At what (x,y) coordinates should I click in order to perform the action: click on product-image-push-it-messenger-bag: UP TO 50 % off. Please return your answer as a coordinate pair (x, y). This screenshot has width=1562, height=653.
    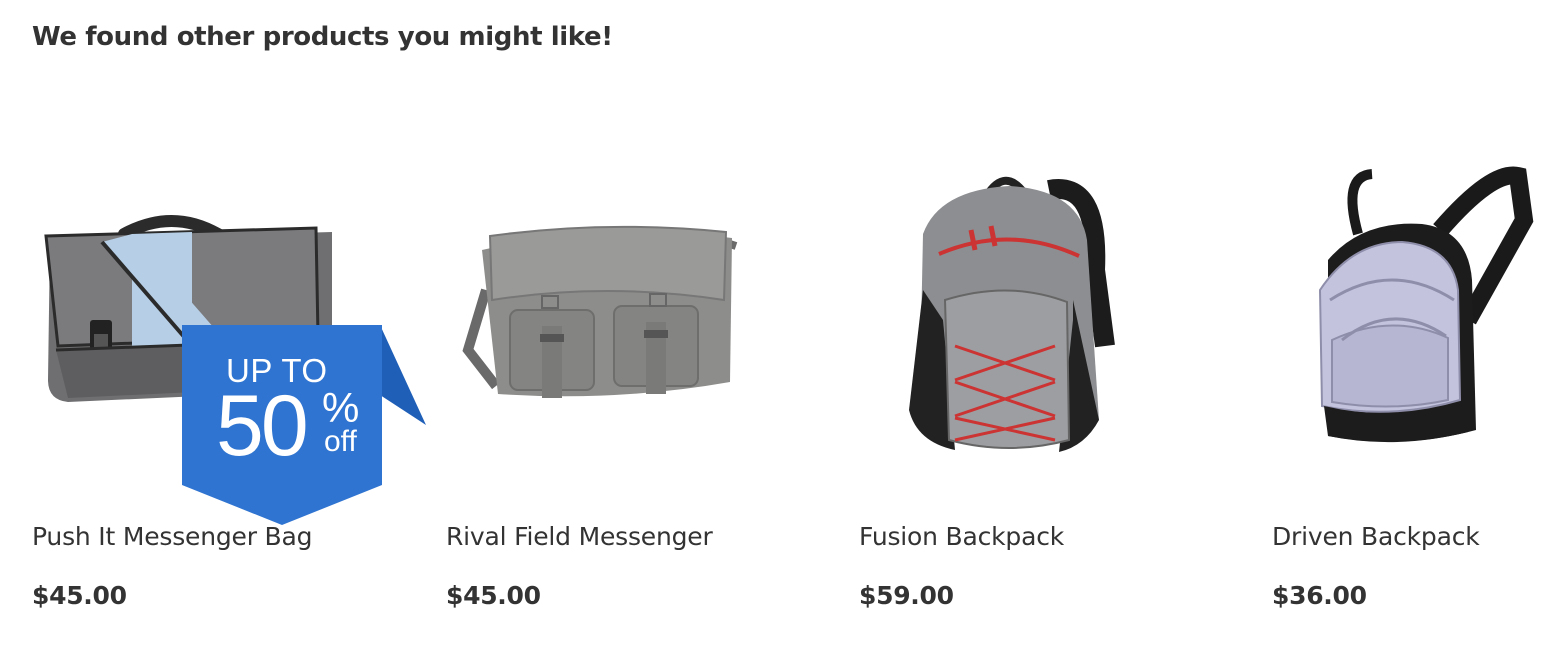
    Looking at the image, I should click on (229, 340).